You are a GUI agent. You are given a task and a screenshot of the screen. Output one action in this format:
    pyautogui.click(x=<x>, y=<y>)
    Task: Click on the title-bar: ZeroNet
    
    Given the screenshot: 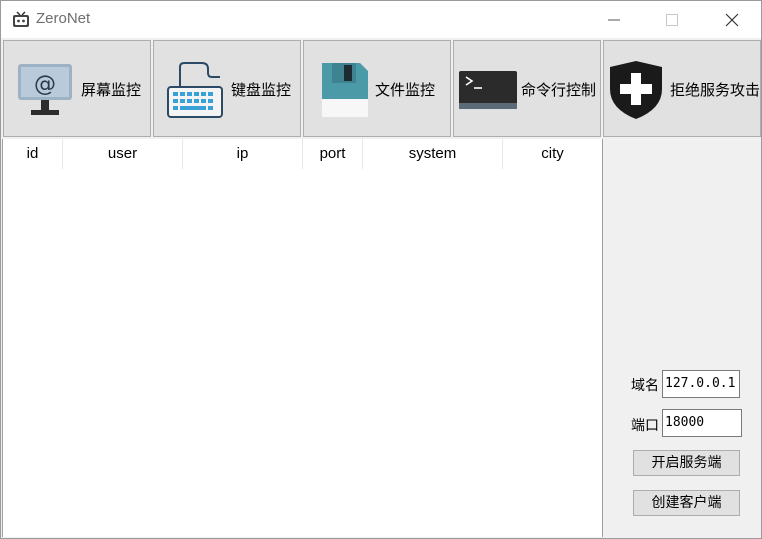 What is the action you would take?
    pyautogui.click(x=381, y=19)
    